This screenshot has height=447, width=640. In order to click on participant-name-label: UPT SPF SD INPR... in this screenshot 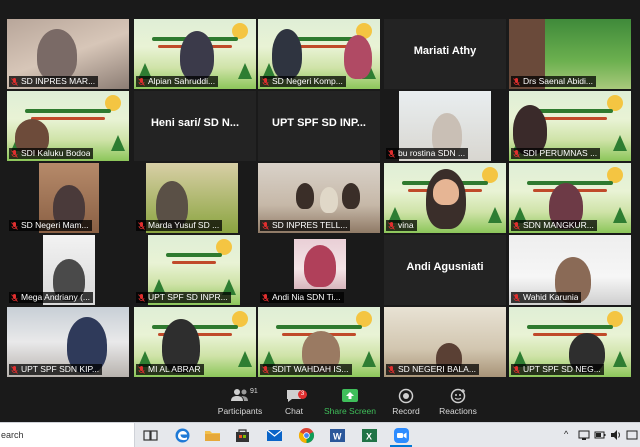, I will do `click(183, 297)`.